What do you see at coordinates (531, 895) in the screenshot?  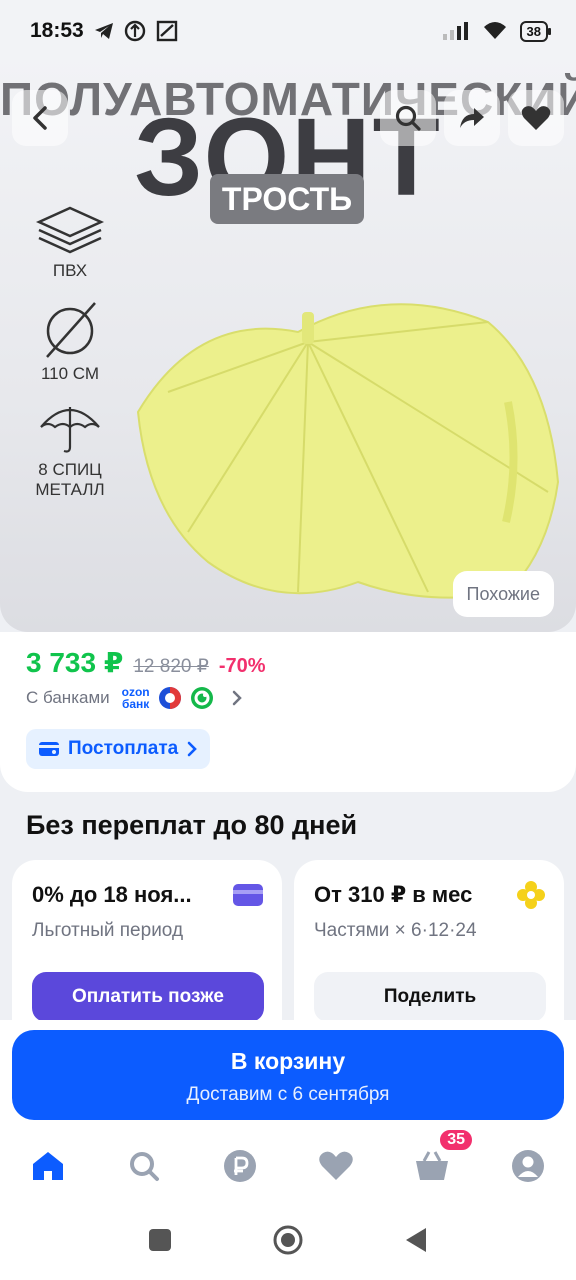 I see `flower-icon` at bounding box center [531, 895].